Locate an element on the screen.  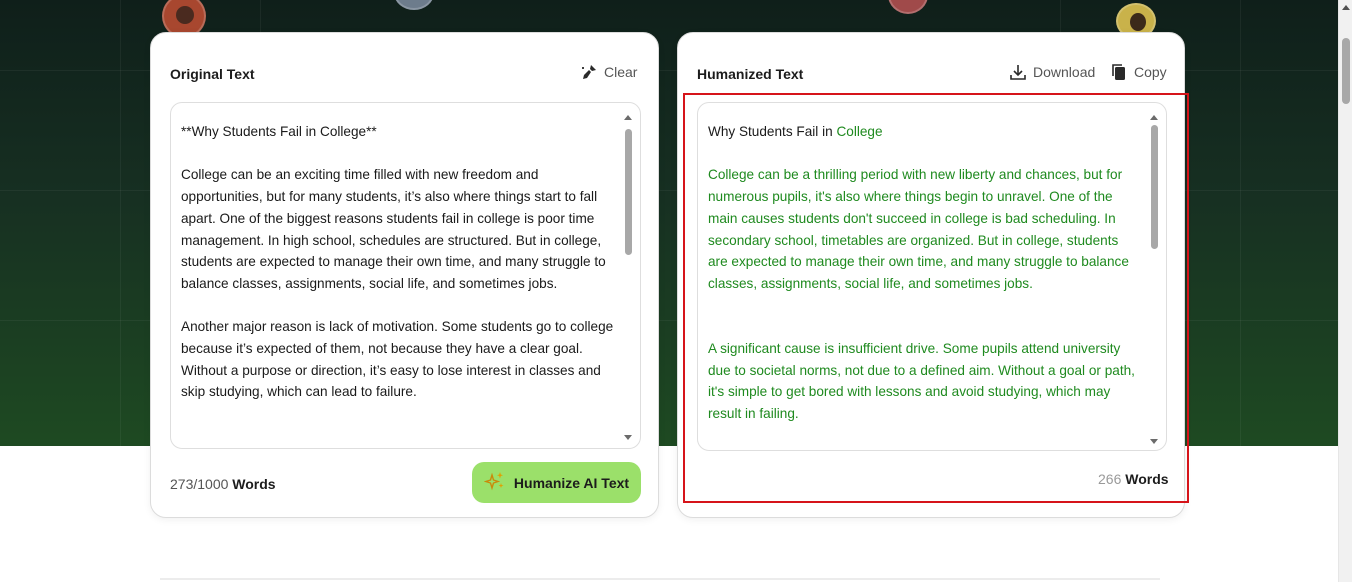
copy-label: Copy is located at coordinates (1150, 72).